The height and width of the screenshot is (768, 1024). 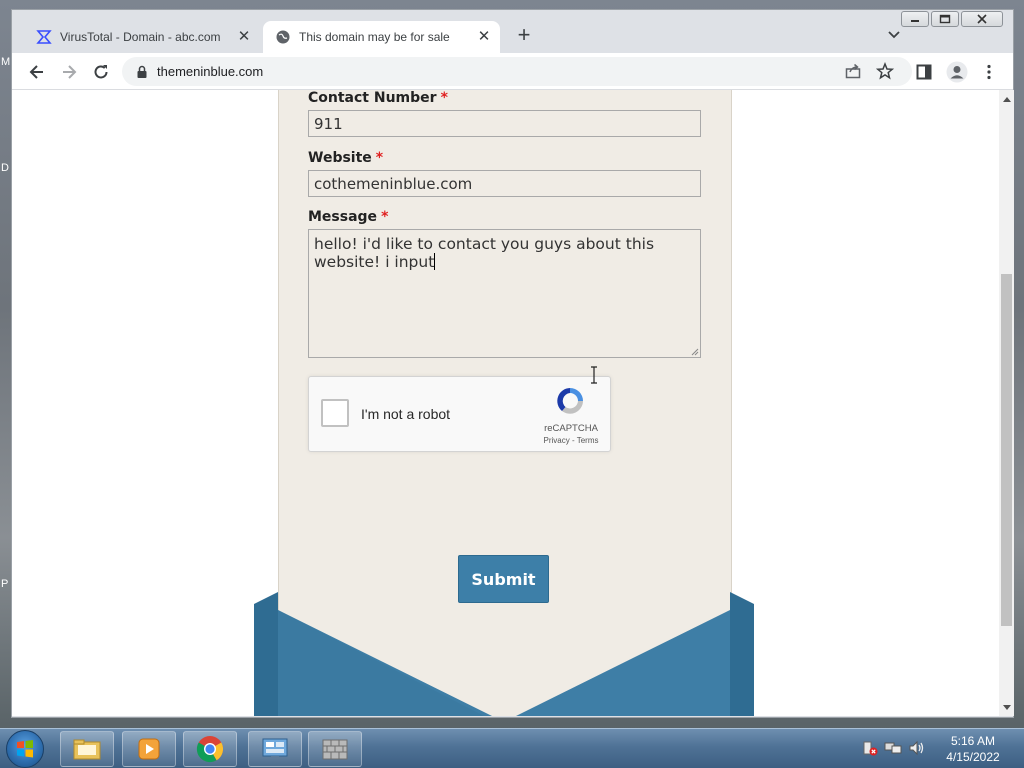 I want to click on scroll-down-icon, so click(x=1007, y=708).